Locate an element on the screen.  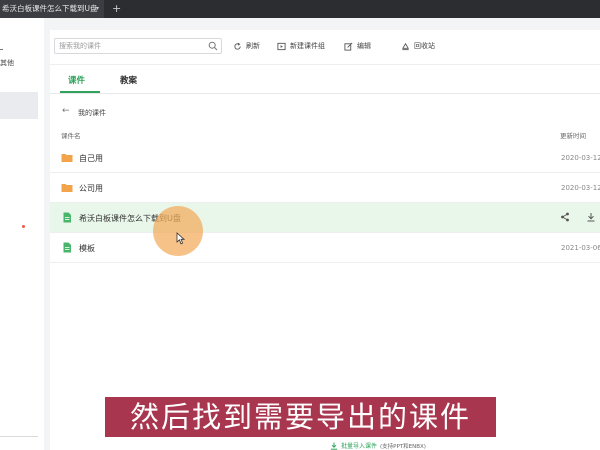
new-group-button: 新建课件组 is located at coordinates (301, 46).